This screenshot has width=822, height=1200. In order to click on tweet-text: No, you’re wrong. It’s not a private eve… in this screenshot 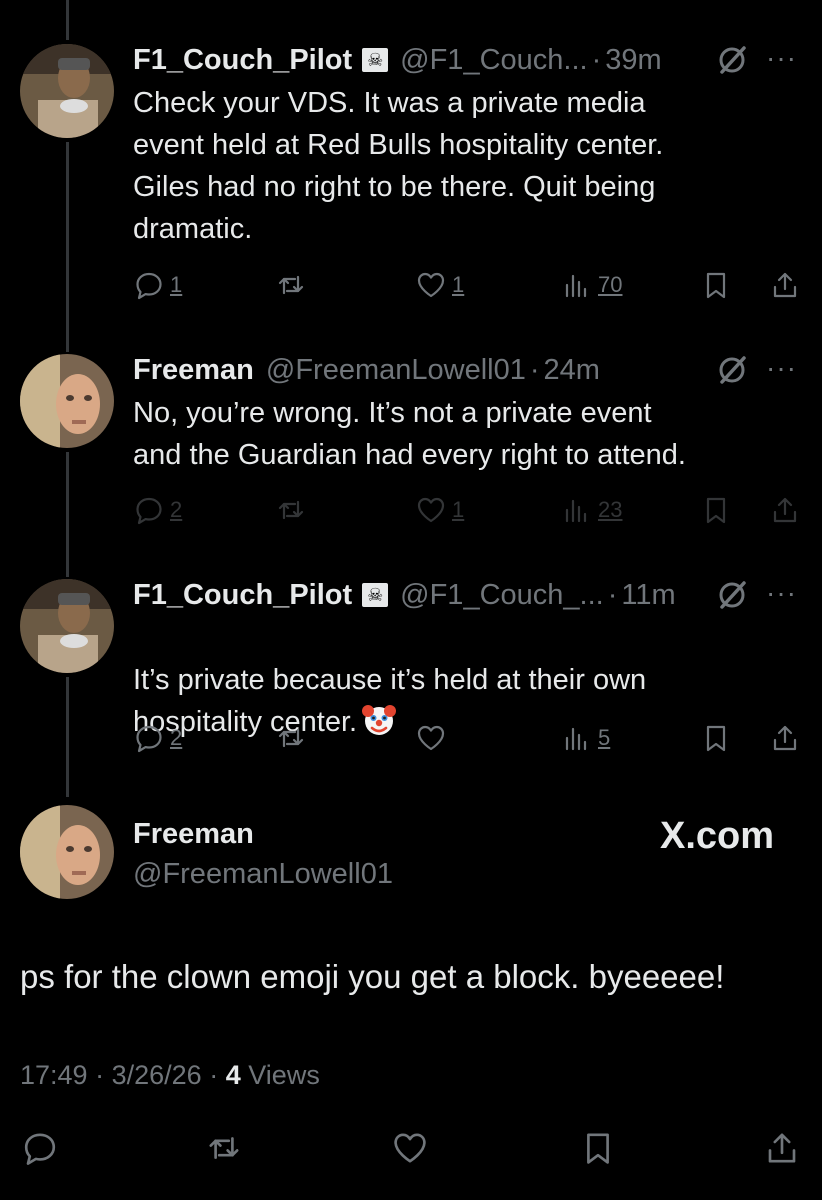, I will do `click(409, 434)`.